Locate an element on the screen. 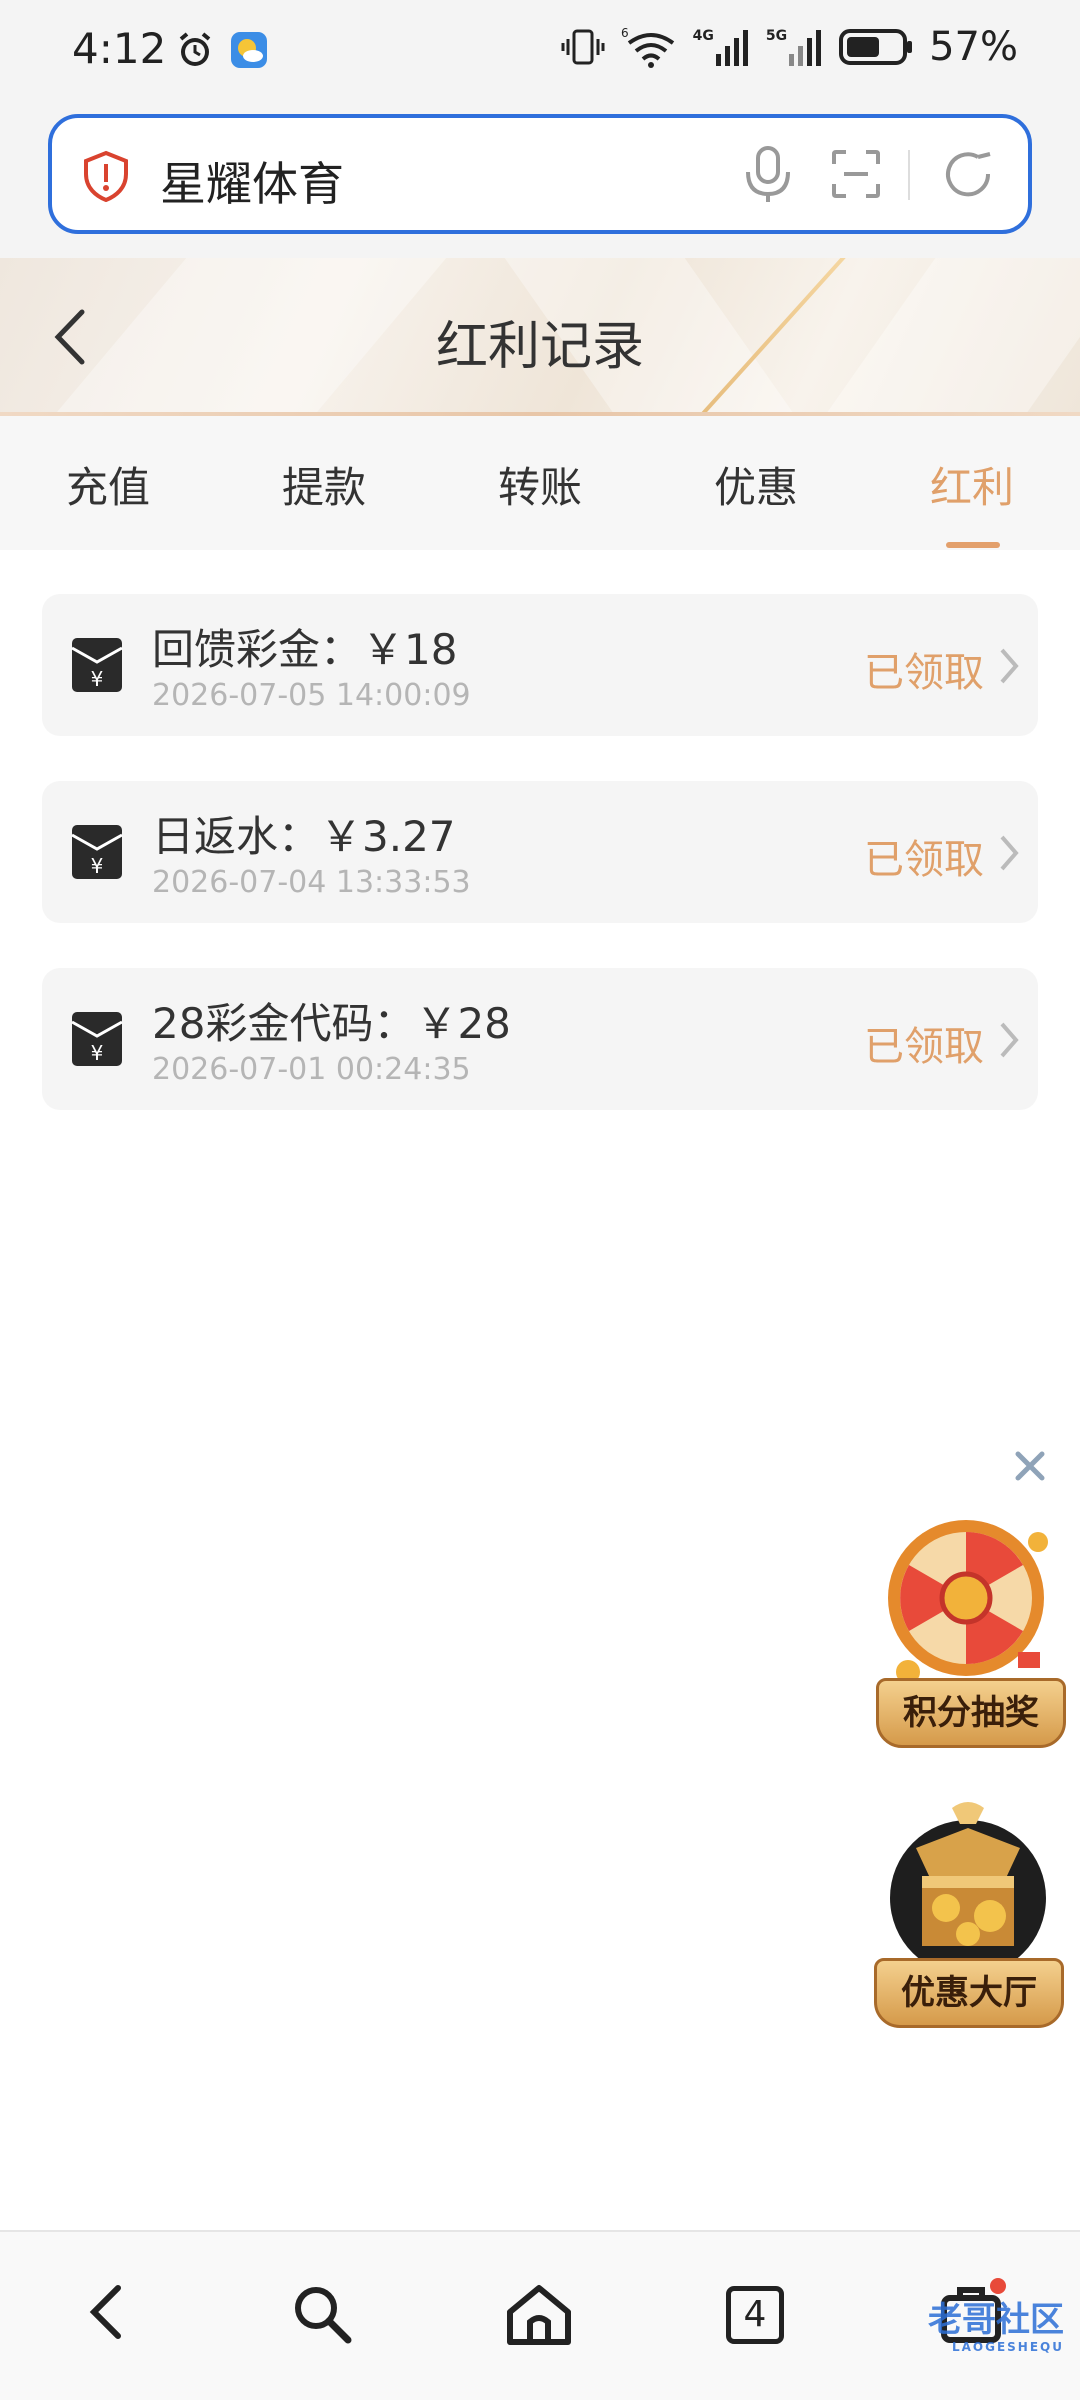 This screenshot has height=2400, width=1080. weather-icon is located at coordinates (249, 50).